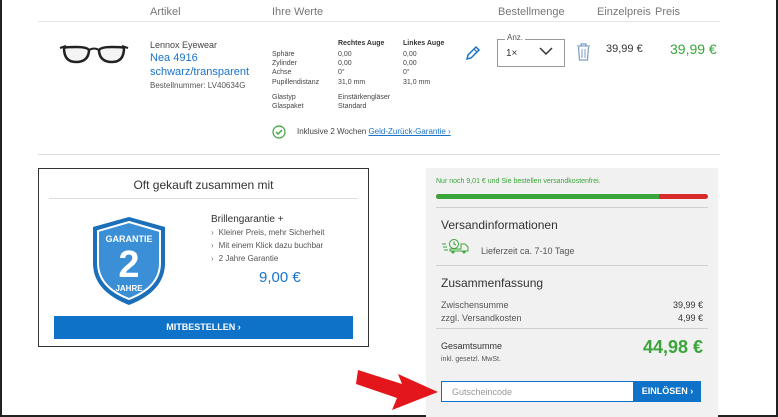  I want to click on header-divider, so click(379, 21).